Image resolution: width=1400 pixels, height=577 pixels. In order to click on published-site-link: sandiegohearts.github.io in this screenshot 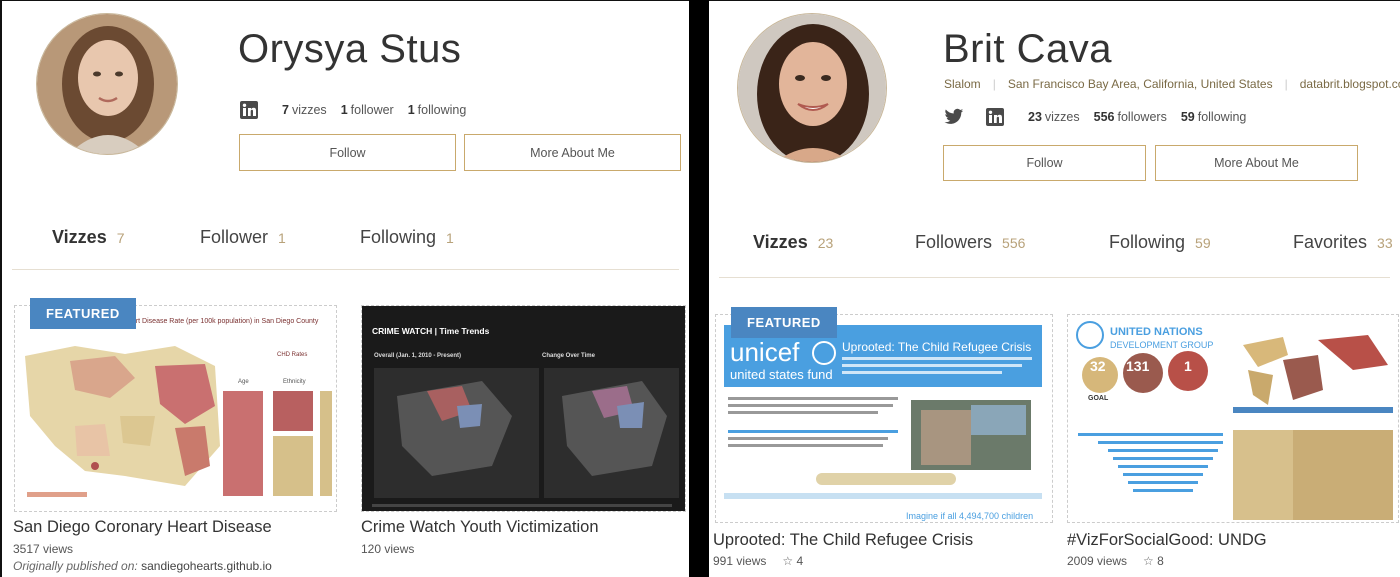, I will do `click(206, 566)`.